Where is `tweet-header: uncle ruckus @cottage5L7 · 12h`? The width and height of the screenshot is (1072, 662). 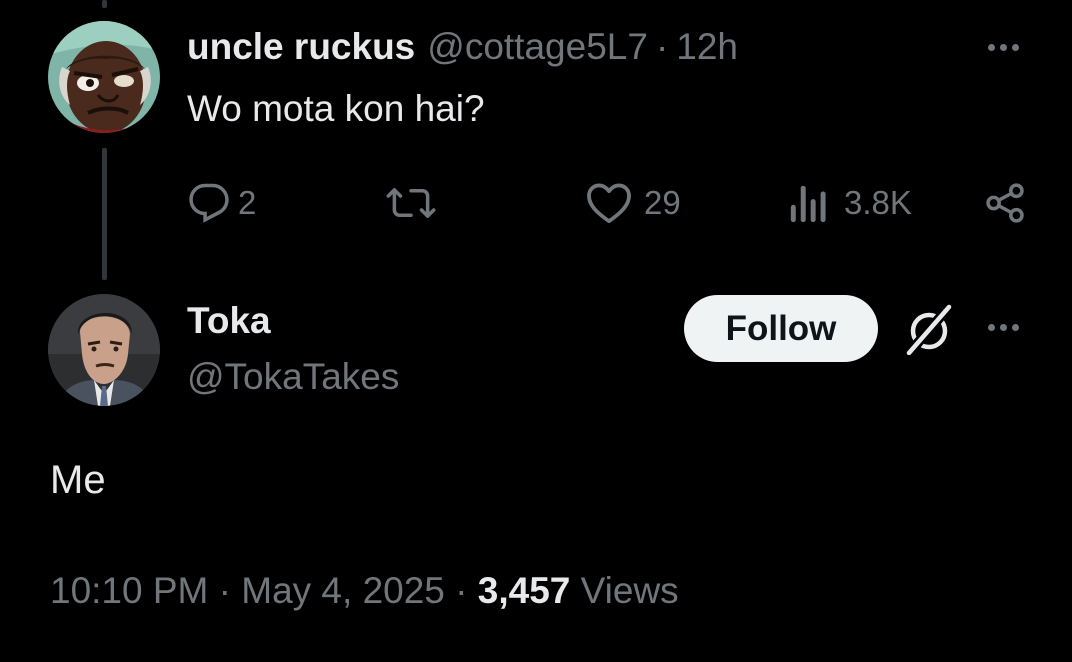 tweet-header: uncle ruckus @cottage5L7 · 12h is located at coordinates (462, 49).